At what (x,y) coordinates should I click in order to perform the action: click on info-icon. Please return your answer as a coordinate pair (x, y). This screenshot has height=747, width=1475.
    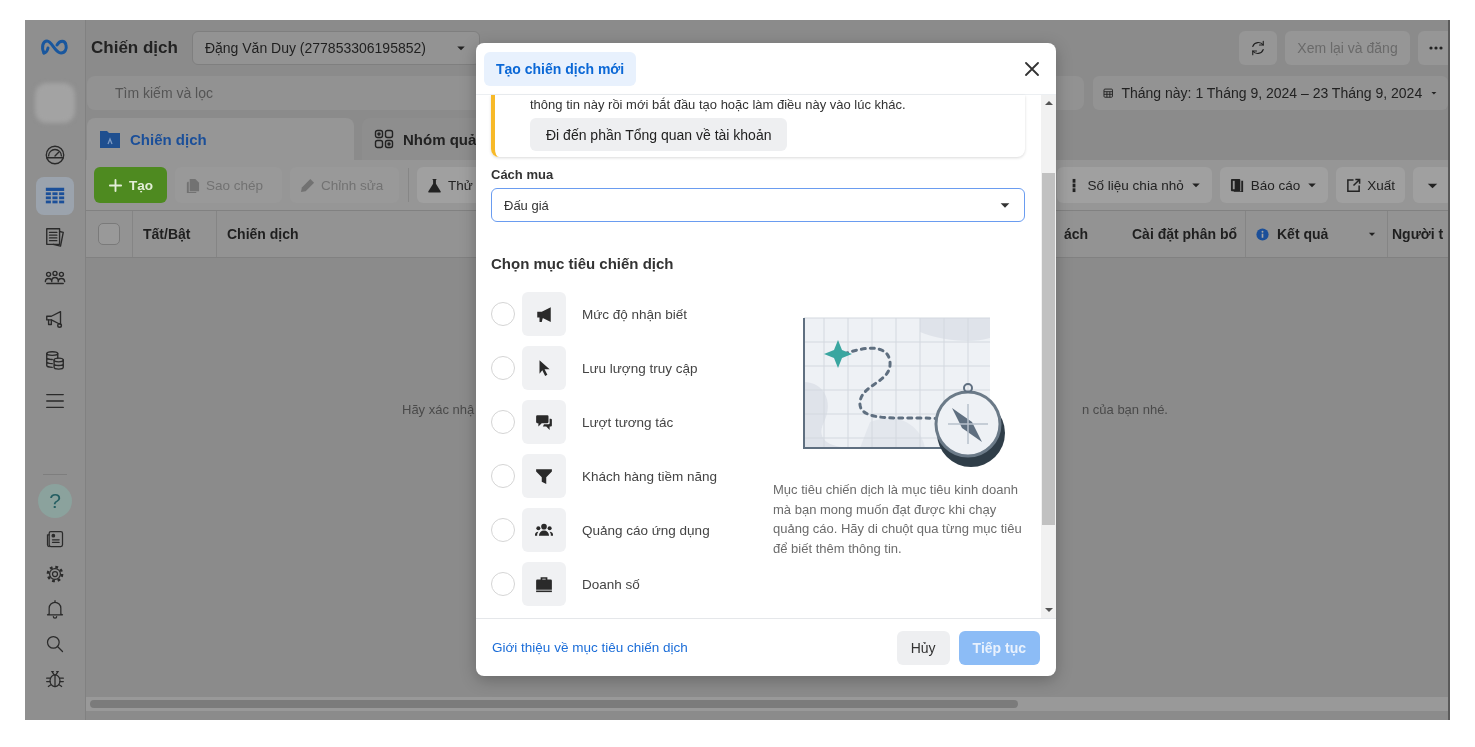
    Looking at the image, I should click on (1262, 234).